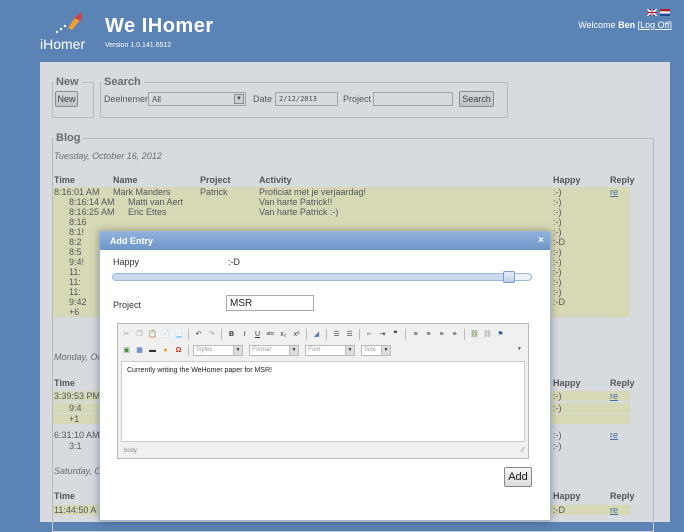 This screenshot has height=532, width=684. I want to click on size-combo: Size ▼, so click(376, 350).